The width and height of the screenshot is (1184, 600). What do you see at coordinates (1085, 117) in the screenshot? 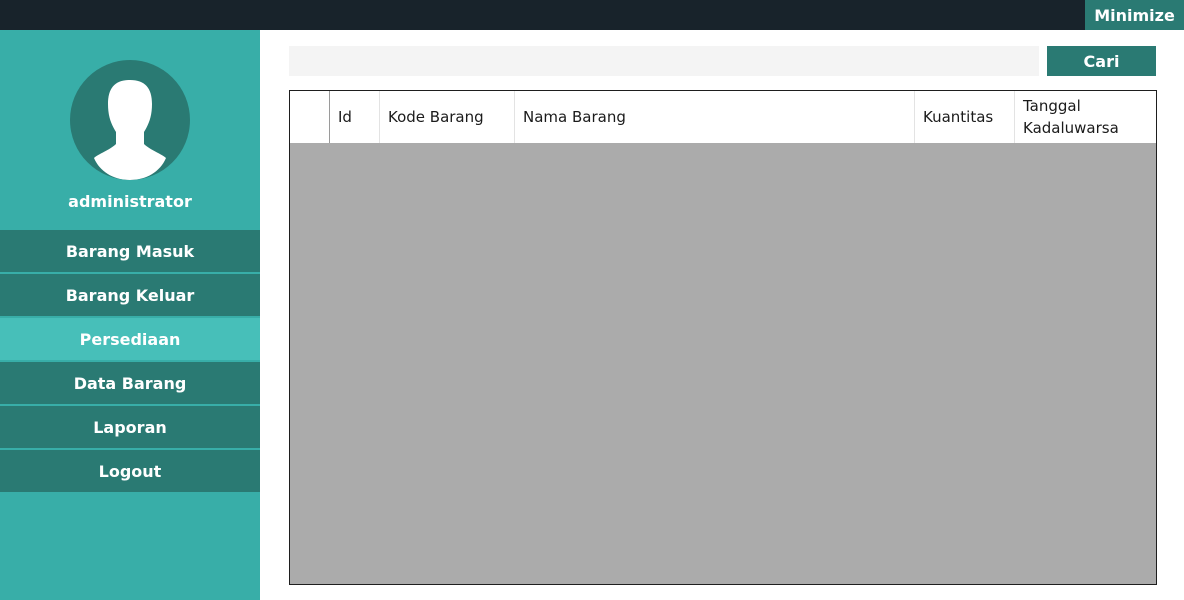
I see `column-header-tanggal-kadaluwarsa: Tanggal Kadaluwarsa` at bounding box center [1085, 117].